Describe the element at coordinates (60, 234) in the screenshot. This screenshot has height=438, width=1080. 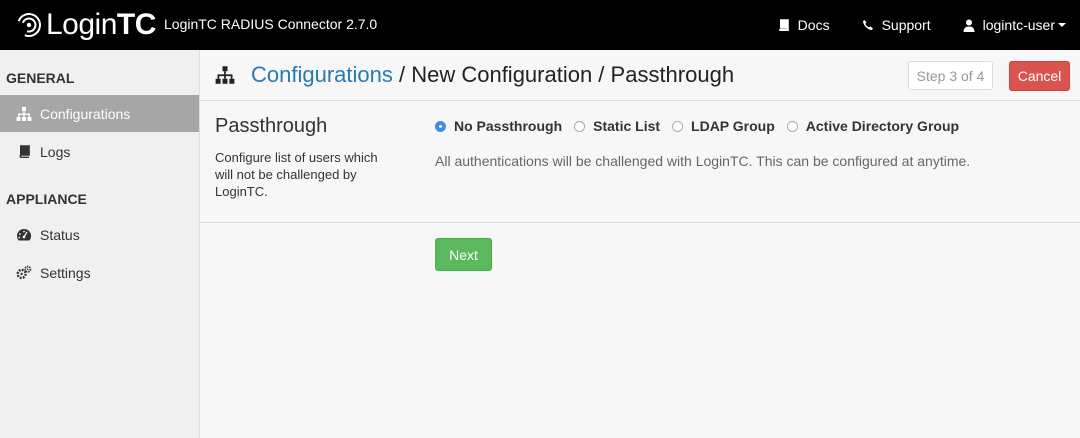
I see `sidebar-item-label: Status` at that location.